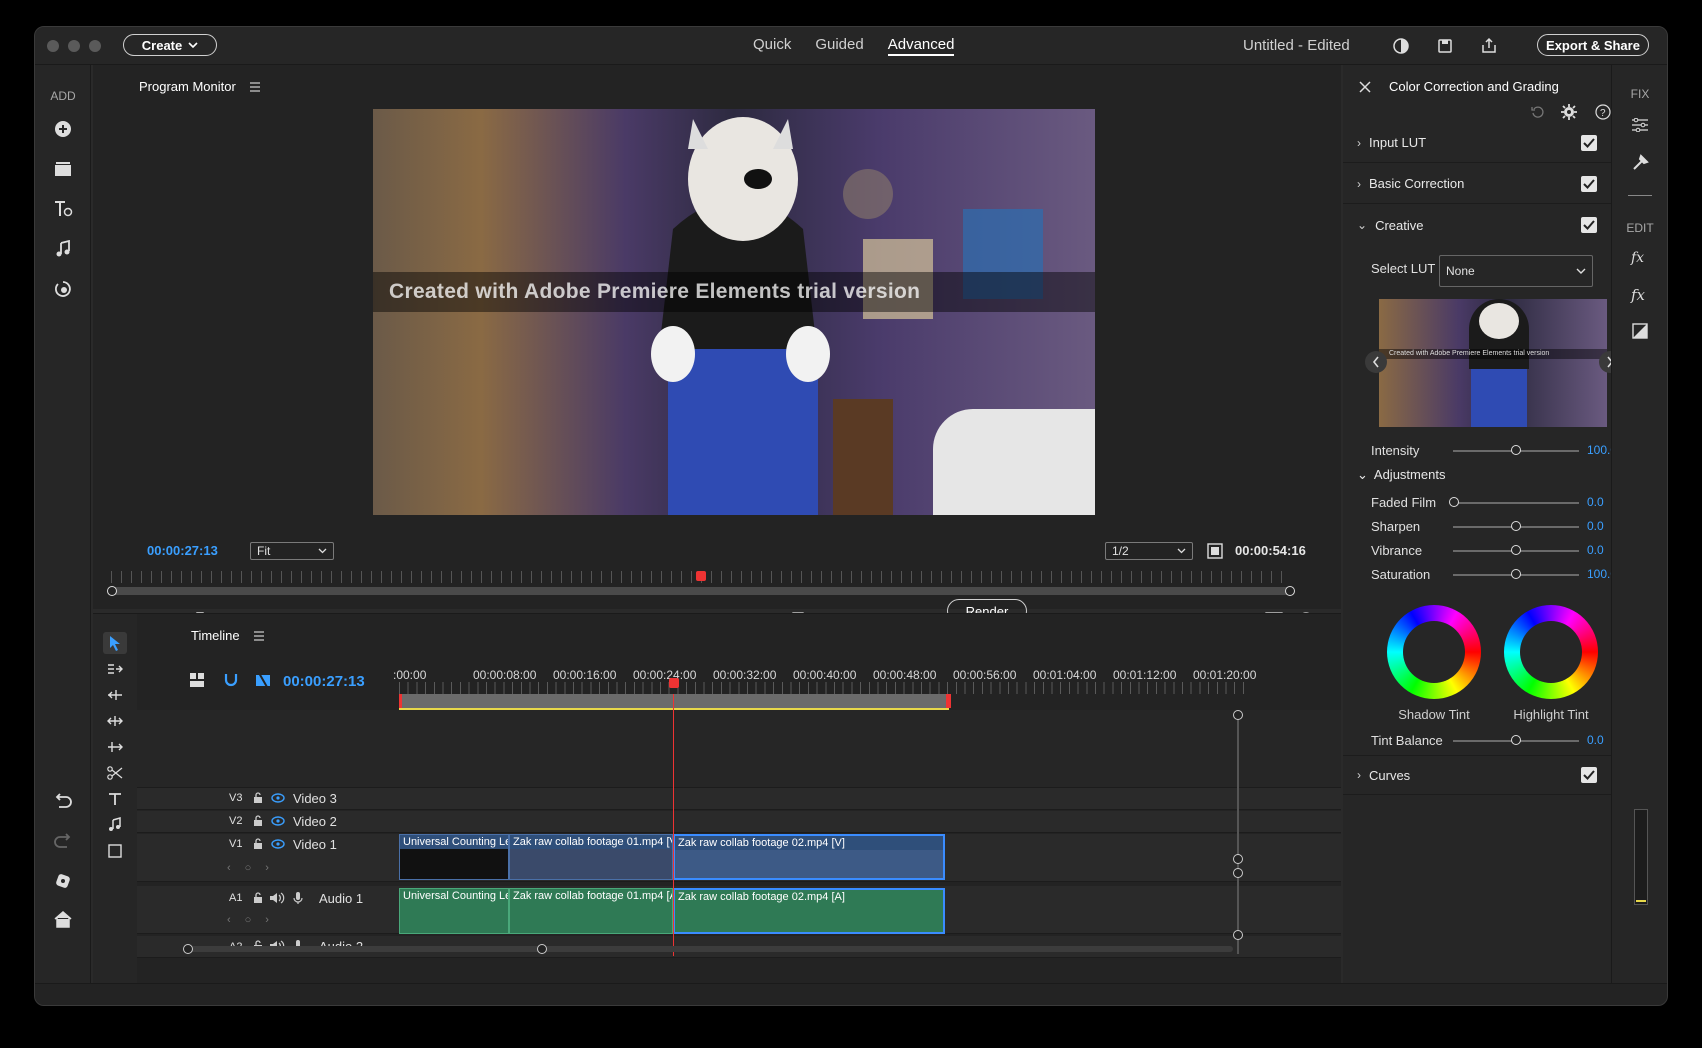 This screenshot has height=1048, width=1702. Describe the element at coordinates (772, 46) in the screenshot. I see `tab-quick: Quick` at that location.